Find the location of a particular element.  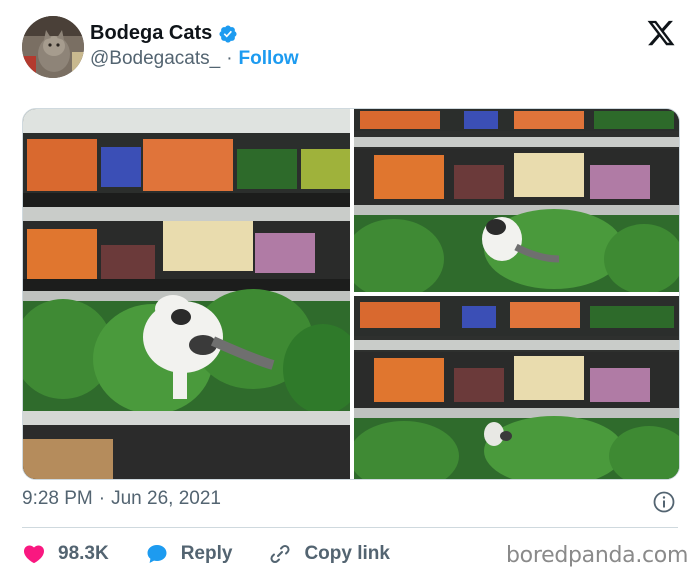

follow-button: Follow is located at coordinates (269, 59).